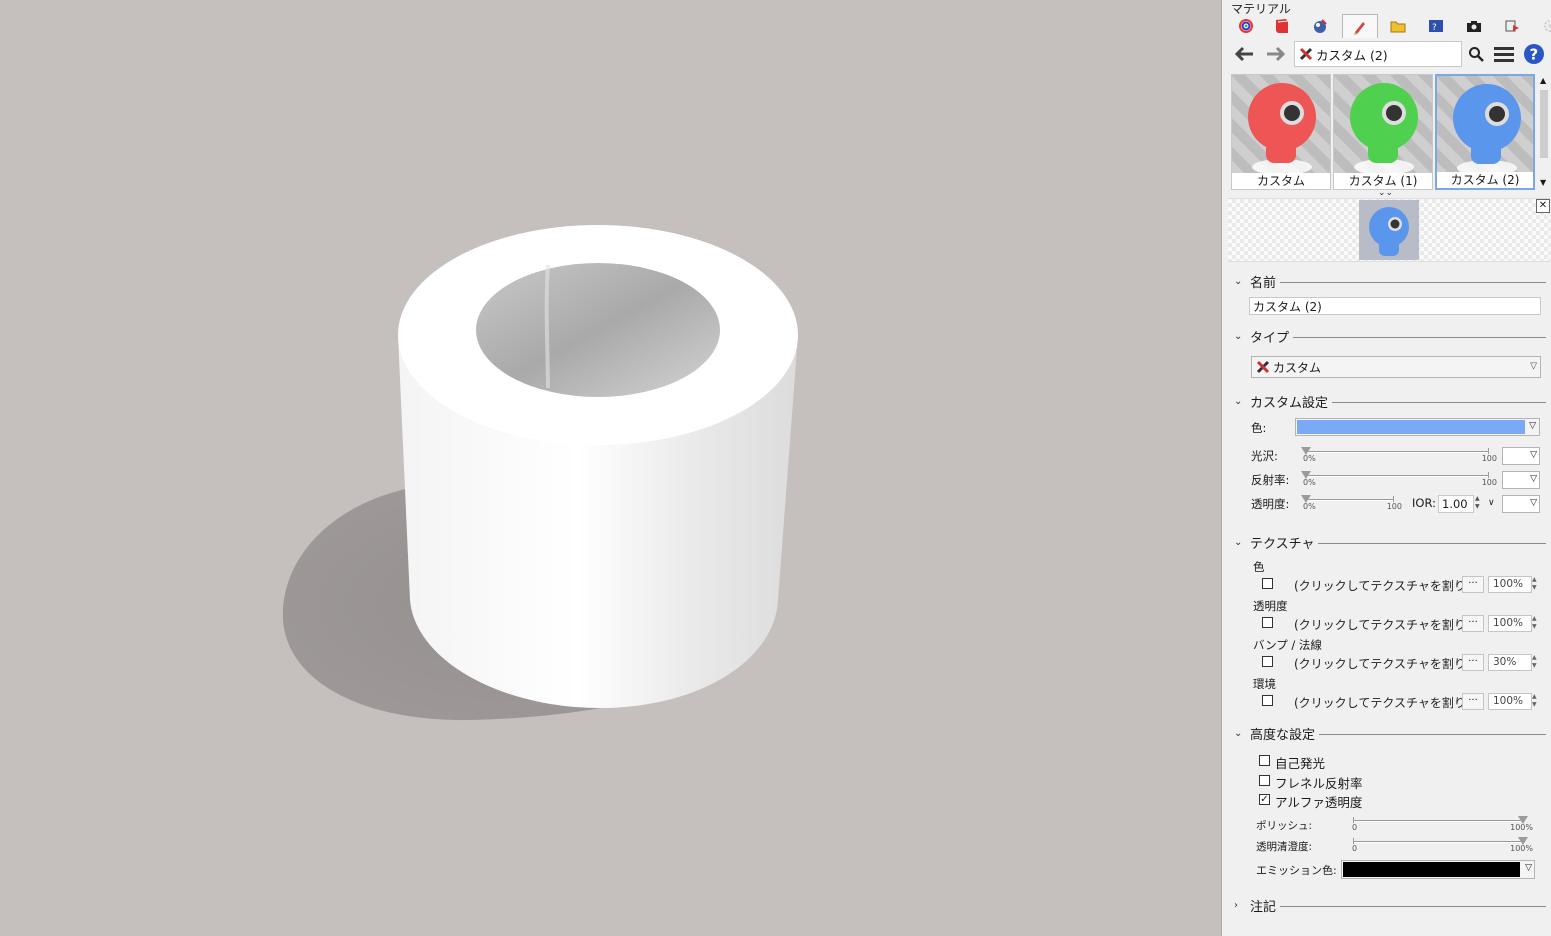  Describe the element at coordinates (1390, 733) in the screenshot. I see `section-advanced: ⌄ 高度な設定` at that location.